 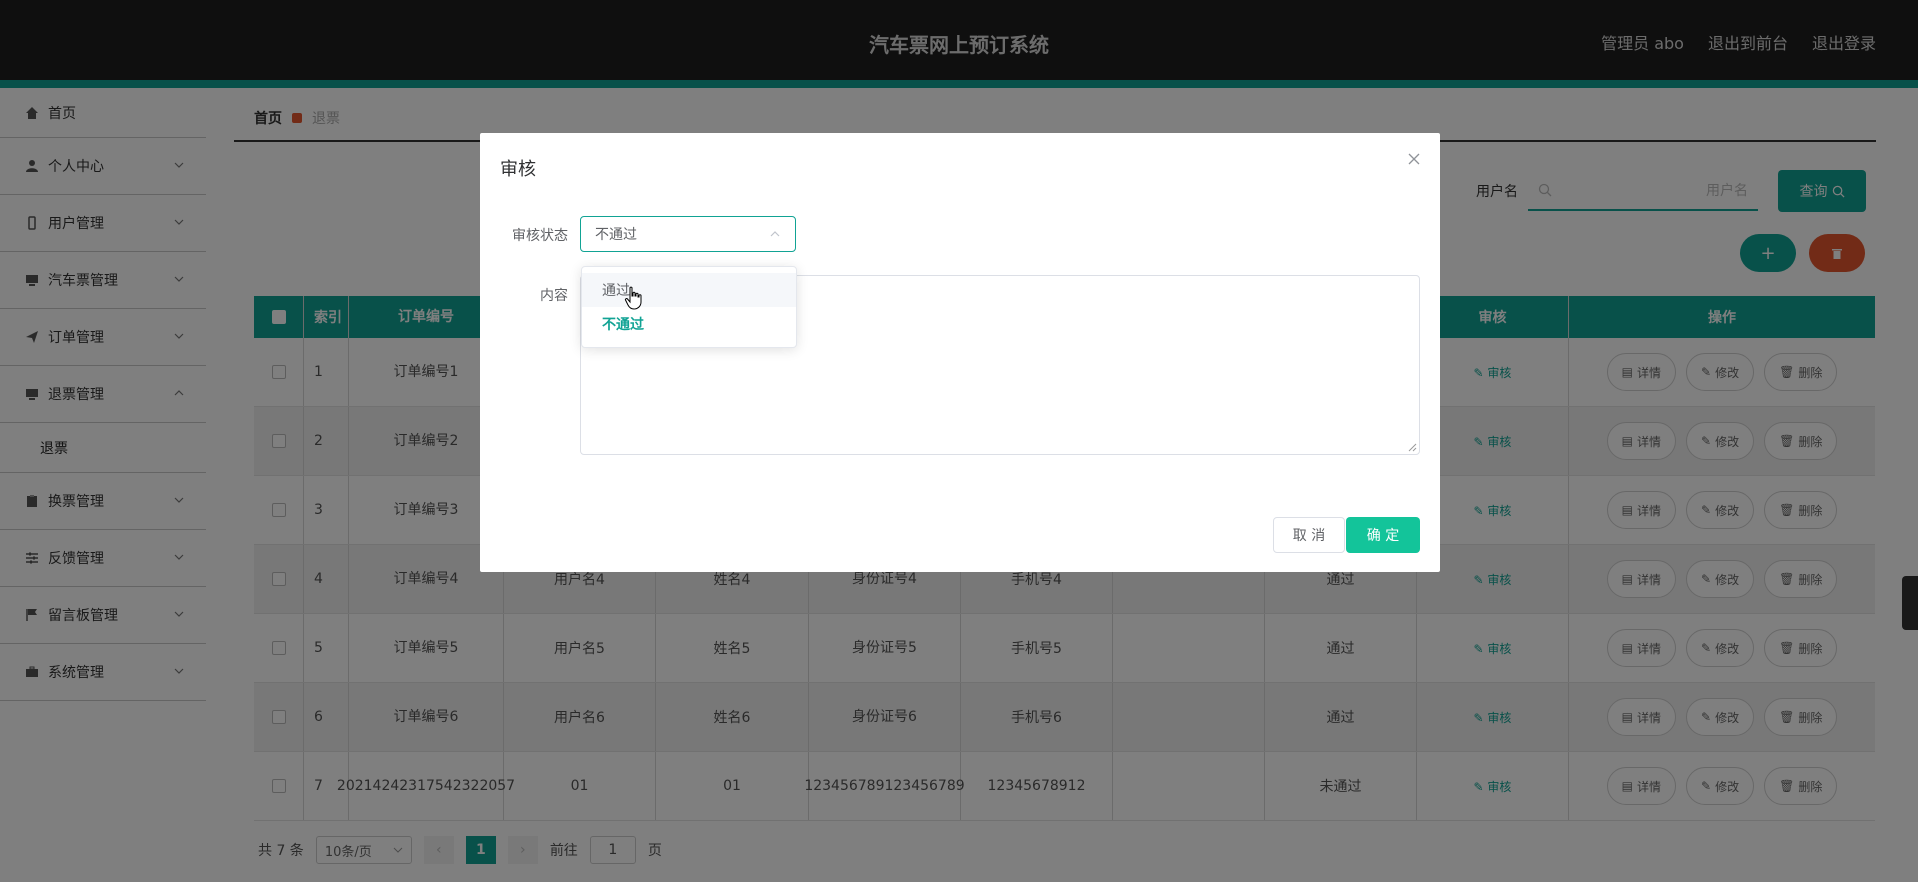 What do you see at coordinates (1412, 447) in the screenshot?
I see `resize-handle-icon` at bounding box center [1412, 447].